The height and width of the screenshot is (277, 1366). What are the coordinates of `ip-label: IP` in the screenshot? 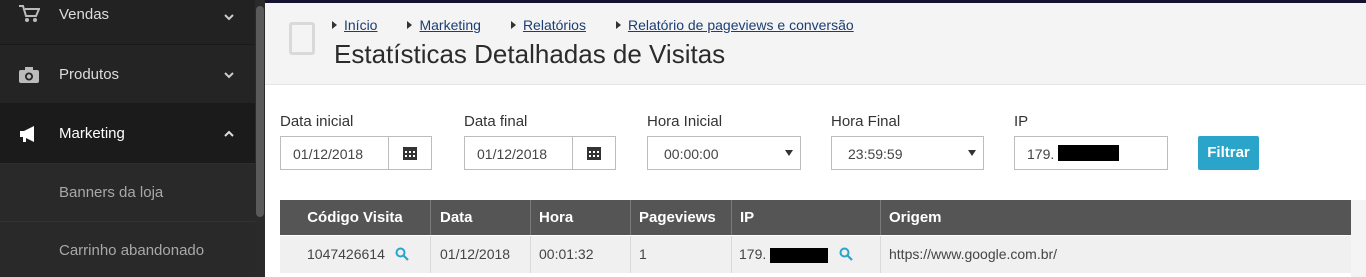 It's located at (1021, 121).